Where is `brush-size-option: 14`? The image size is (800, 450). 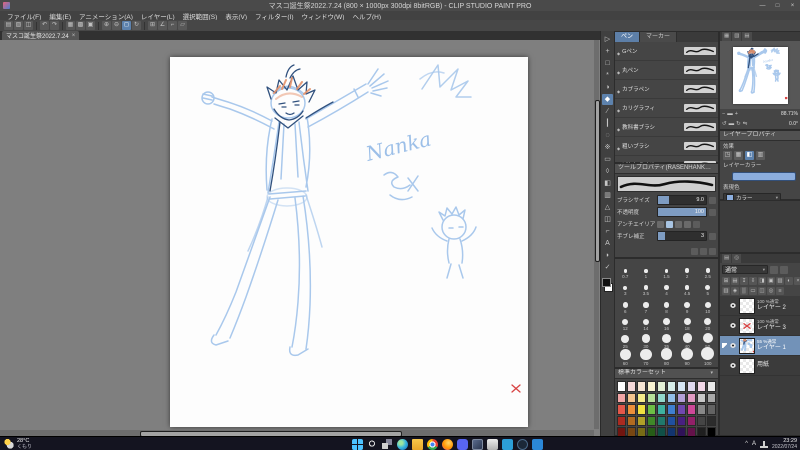
brush-size-option: 14 is located at coordinates (646, 322).